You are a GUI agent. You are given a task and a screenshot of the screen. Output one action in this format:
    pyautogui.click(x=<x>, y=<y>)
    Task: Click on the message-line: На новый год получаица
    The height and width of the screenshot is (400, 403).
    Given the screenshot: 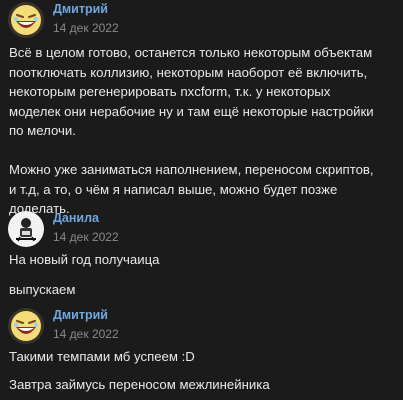 What is the action you would take?
    pyautogui.click(x=84, y=259)
    